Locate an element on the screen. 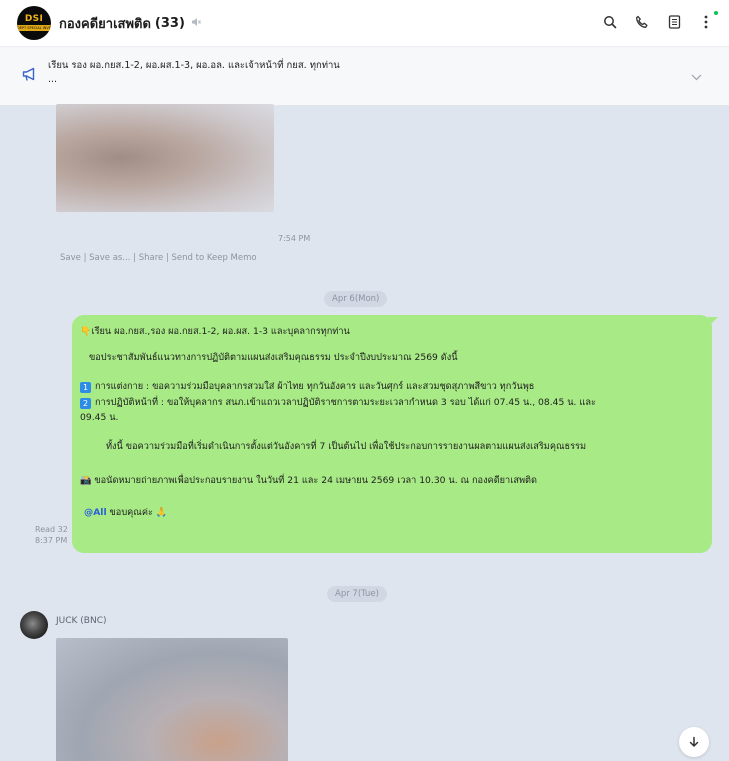 The height and width of the screenshot is (761, 729). image-timestamp: 7:54 PM is located at coordinates (294, 238).